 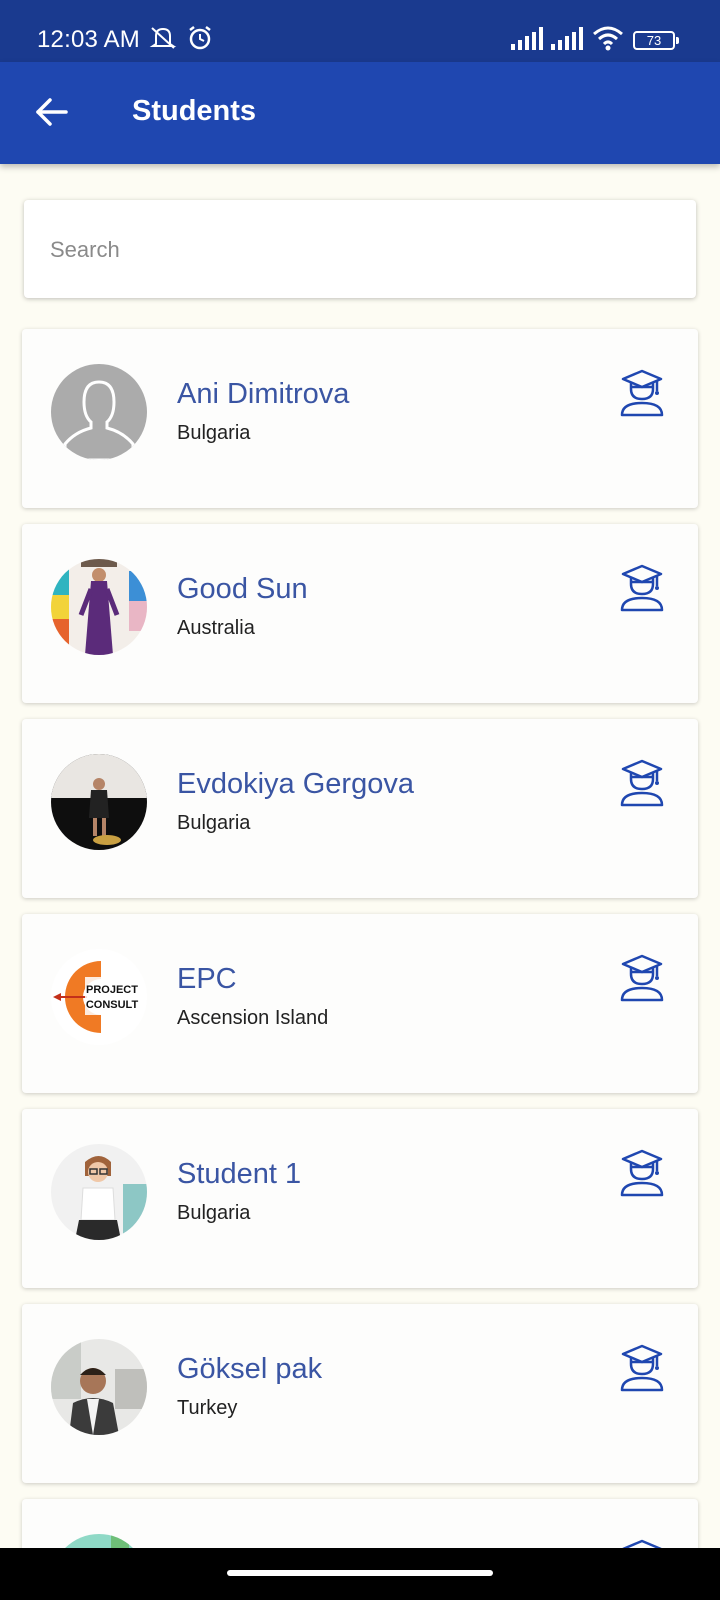 What do you see at coordinates (99, 412) in the screenshot?
I see `avatar-placeholder` at bounding box center [99, 412].